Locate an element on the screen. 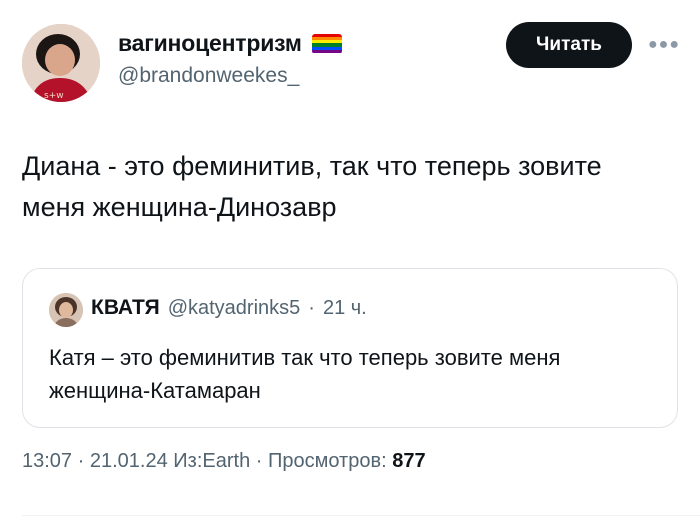 This screenshot has height=526, width=700. svg-text: s+w is located at coordinates (54, 96).